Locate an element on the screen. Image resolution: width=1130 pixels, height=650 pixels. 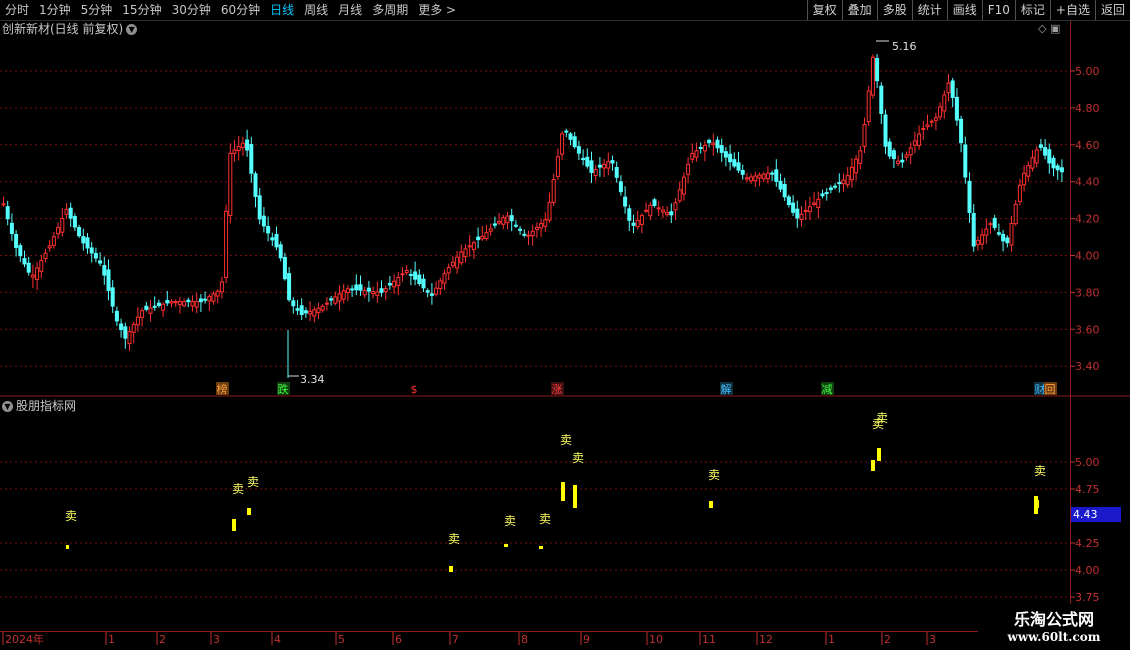
watermark: 乐淘公式网 www.60lt.com is located at coordinates (1054, 627).